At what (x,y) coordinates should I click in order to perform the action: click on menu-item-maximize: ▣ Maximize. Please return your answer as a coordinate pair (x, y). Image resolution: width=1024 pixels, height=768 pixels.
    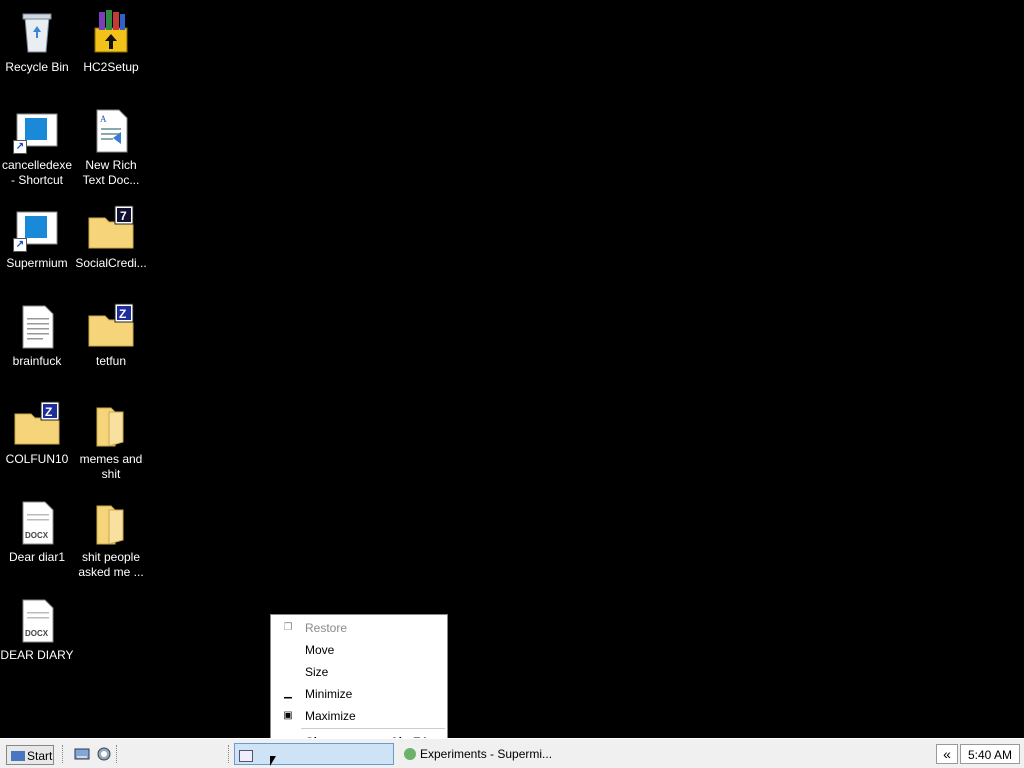
    Looking at the image, I should click on (359, 716).